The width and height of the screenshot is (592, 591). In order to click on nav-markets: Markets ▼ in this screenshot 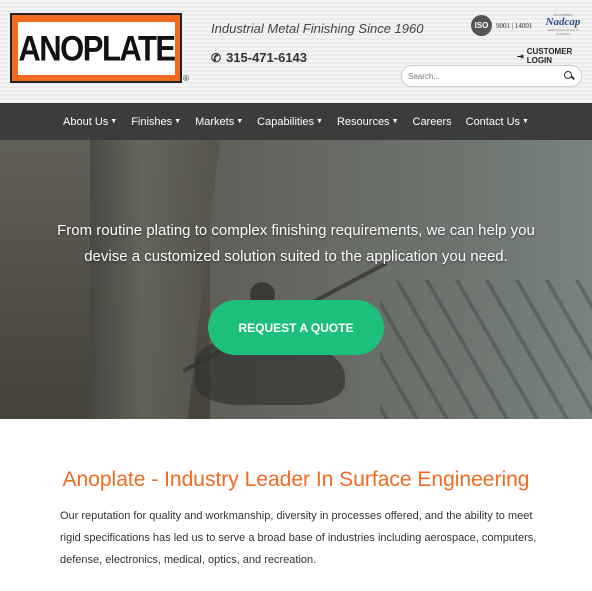, I will do `click(219, 122)`.